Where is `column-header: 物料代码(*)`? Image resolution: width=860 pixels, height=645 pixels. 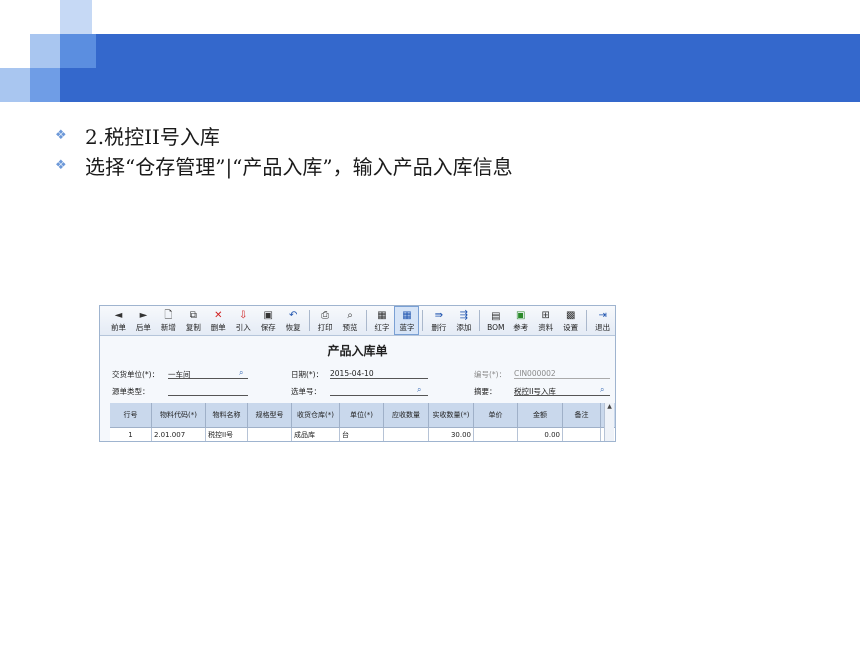 column-header: 物料代码(*) is located at coordinates (179, 415).